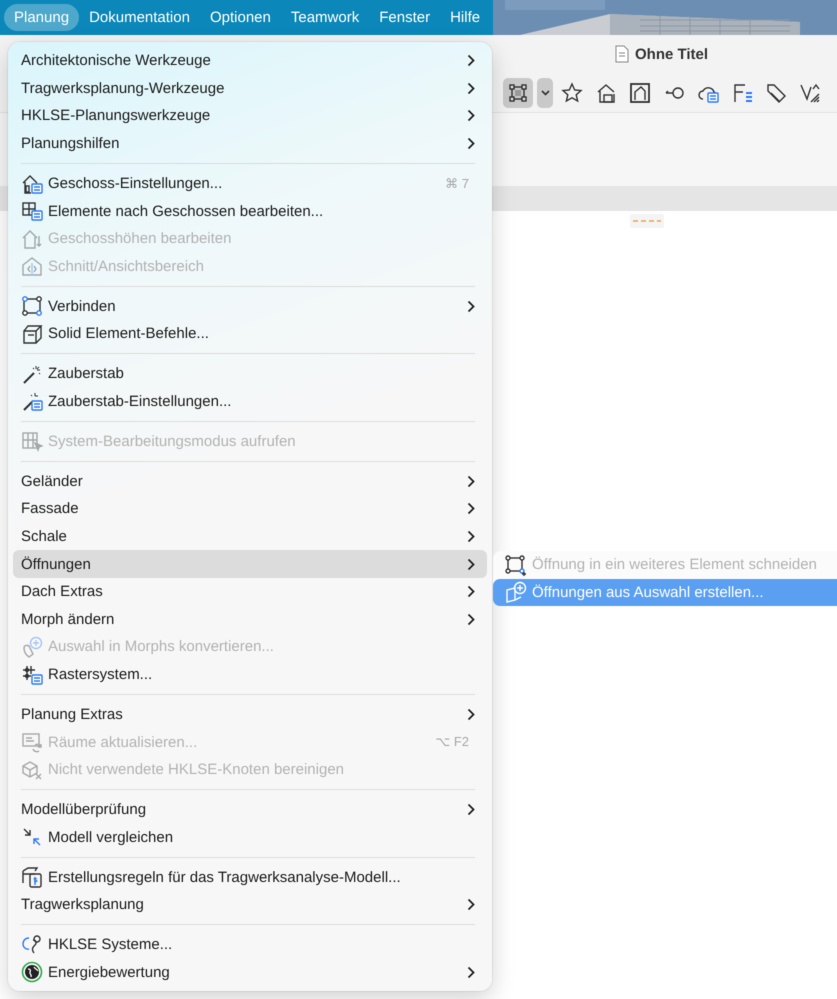 The height and width of the screenshot is (999, 837). I want to click on pen-icon, so click(810, 93).